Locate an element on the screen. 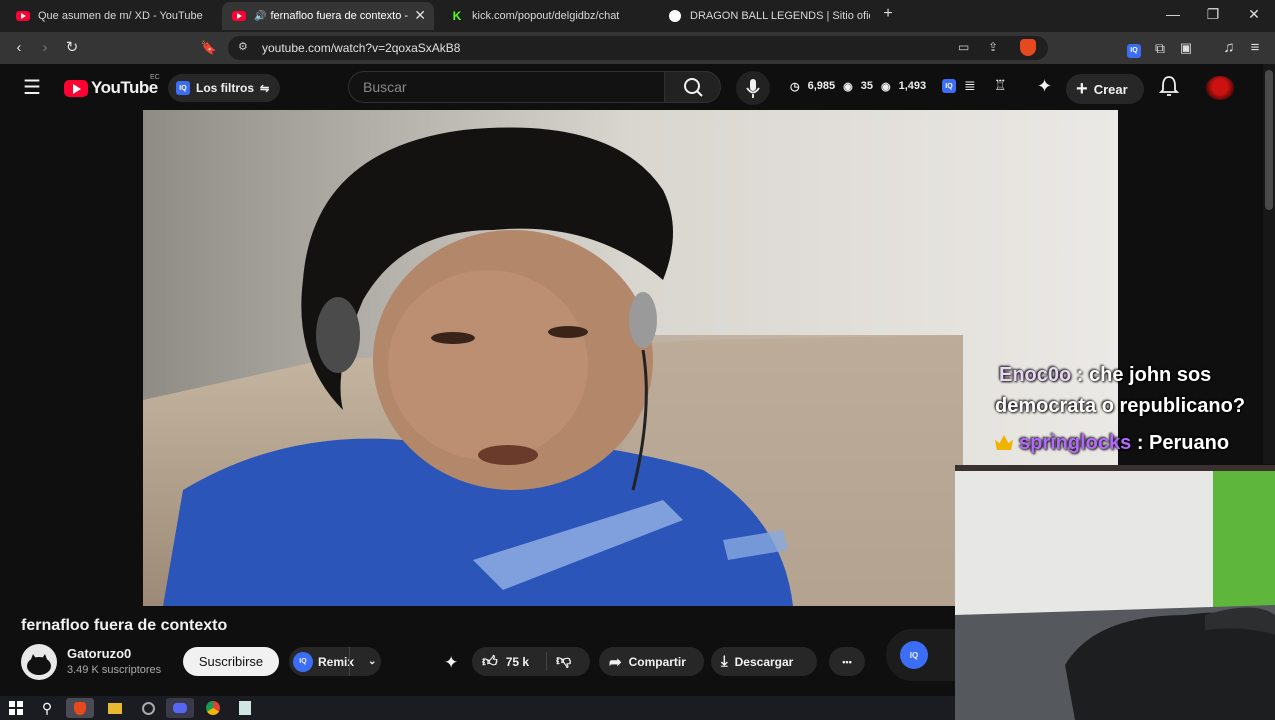 The width and height of the screenshot is (1275, 720). chat-message: Enoc0o : che john sos is located at coordinates (1105, 375).